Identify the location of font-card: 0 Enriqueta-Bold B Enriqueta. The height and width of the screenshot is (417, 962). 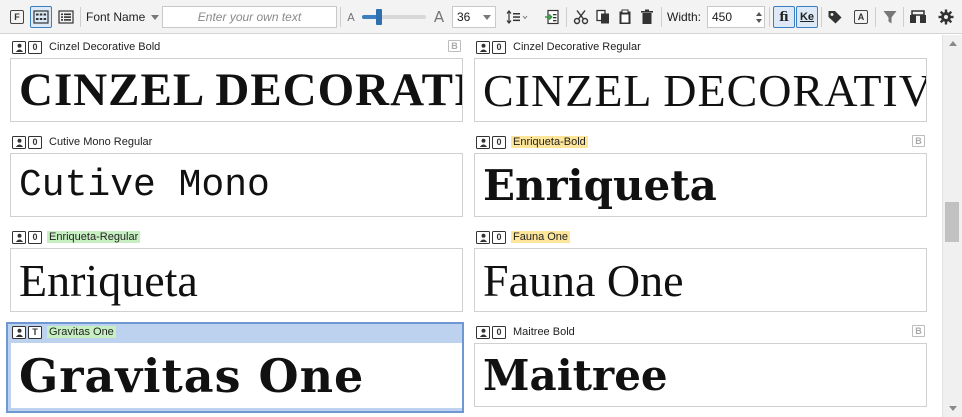
(700, 173).